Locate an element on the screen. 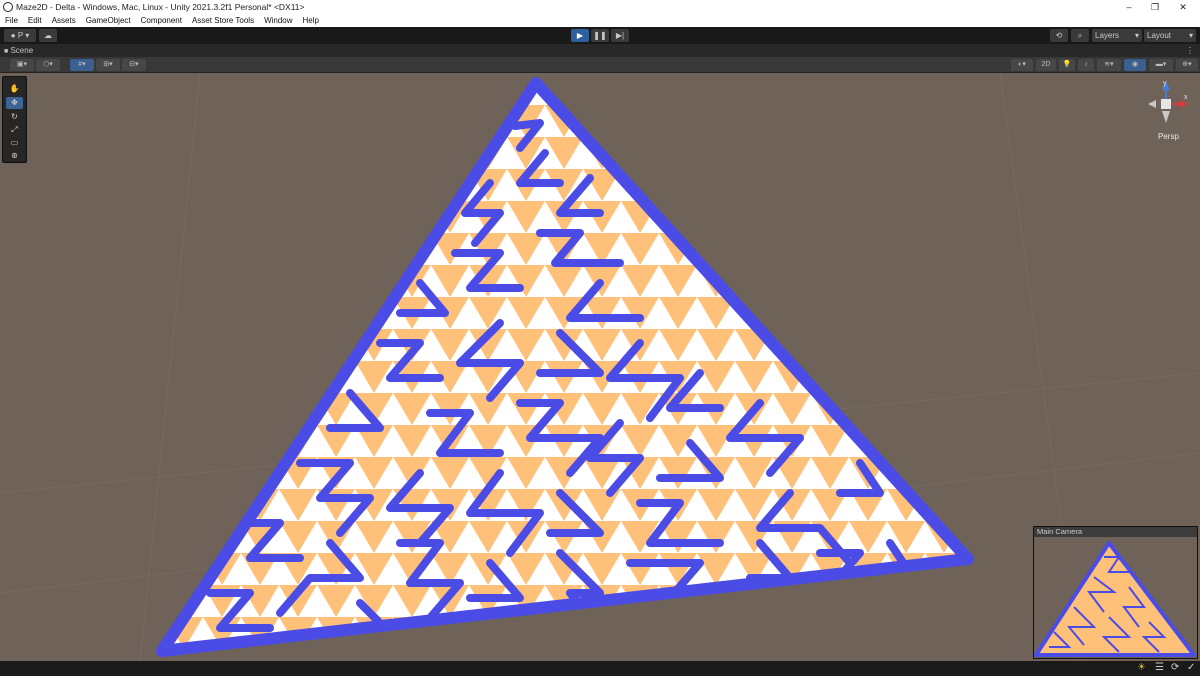 Image resolution: width=1200 pixels, height=676 pixels. search-button: ⌕ is located at coordinates (1080, 35).